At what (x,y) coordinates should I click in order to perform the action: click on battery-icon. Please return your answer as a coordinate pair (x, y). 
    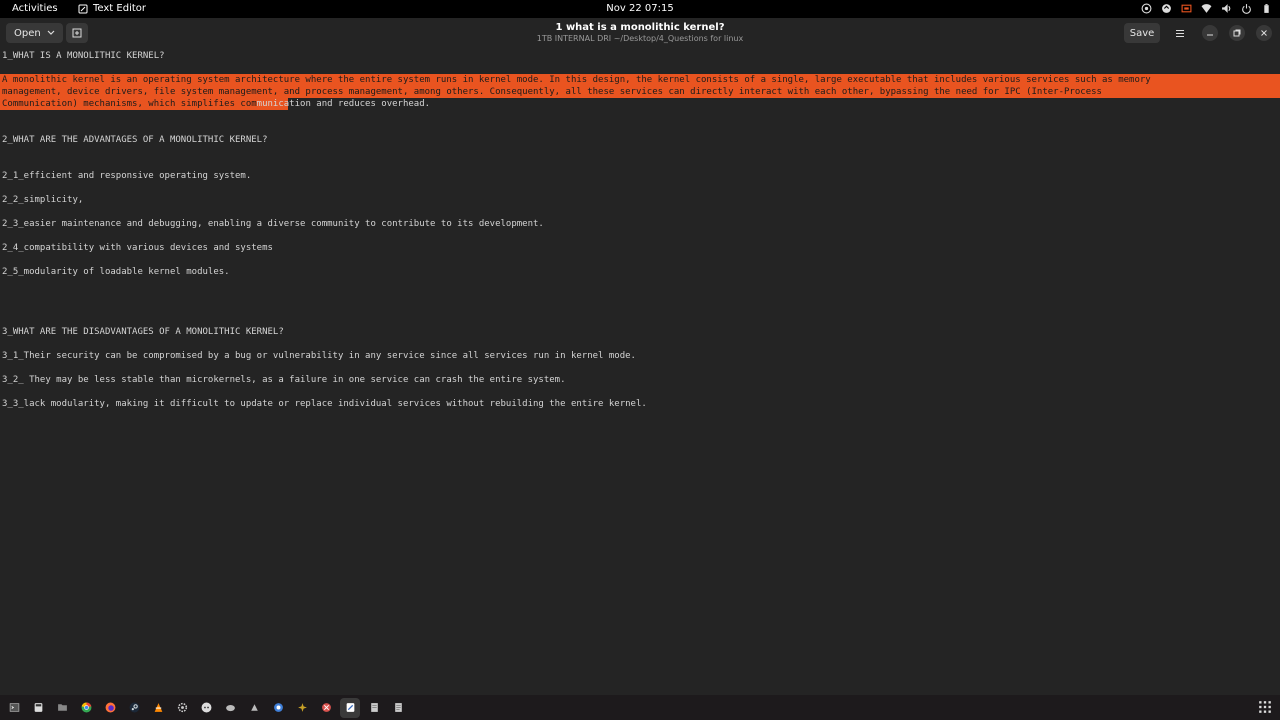
    Looking at the image, I should click on (1266, 8).